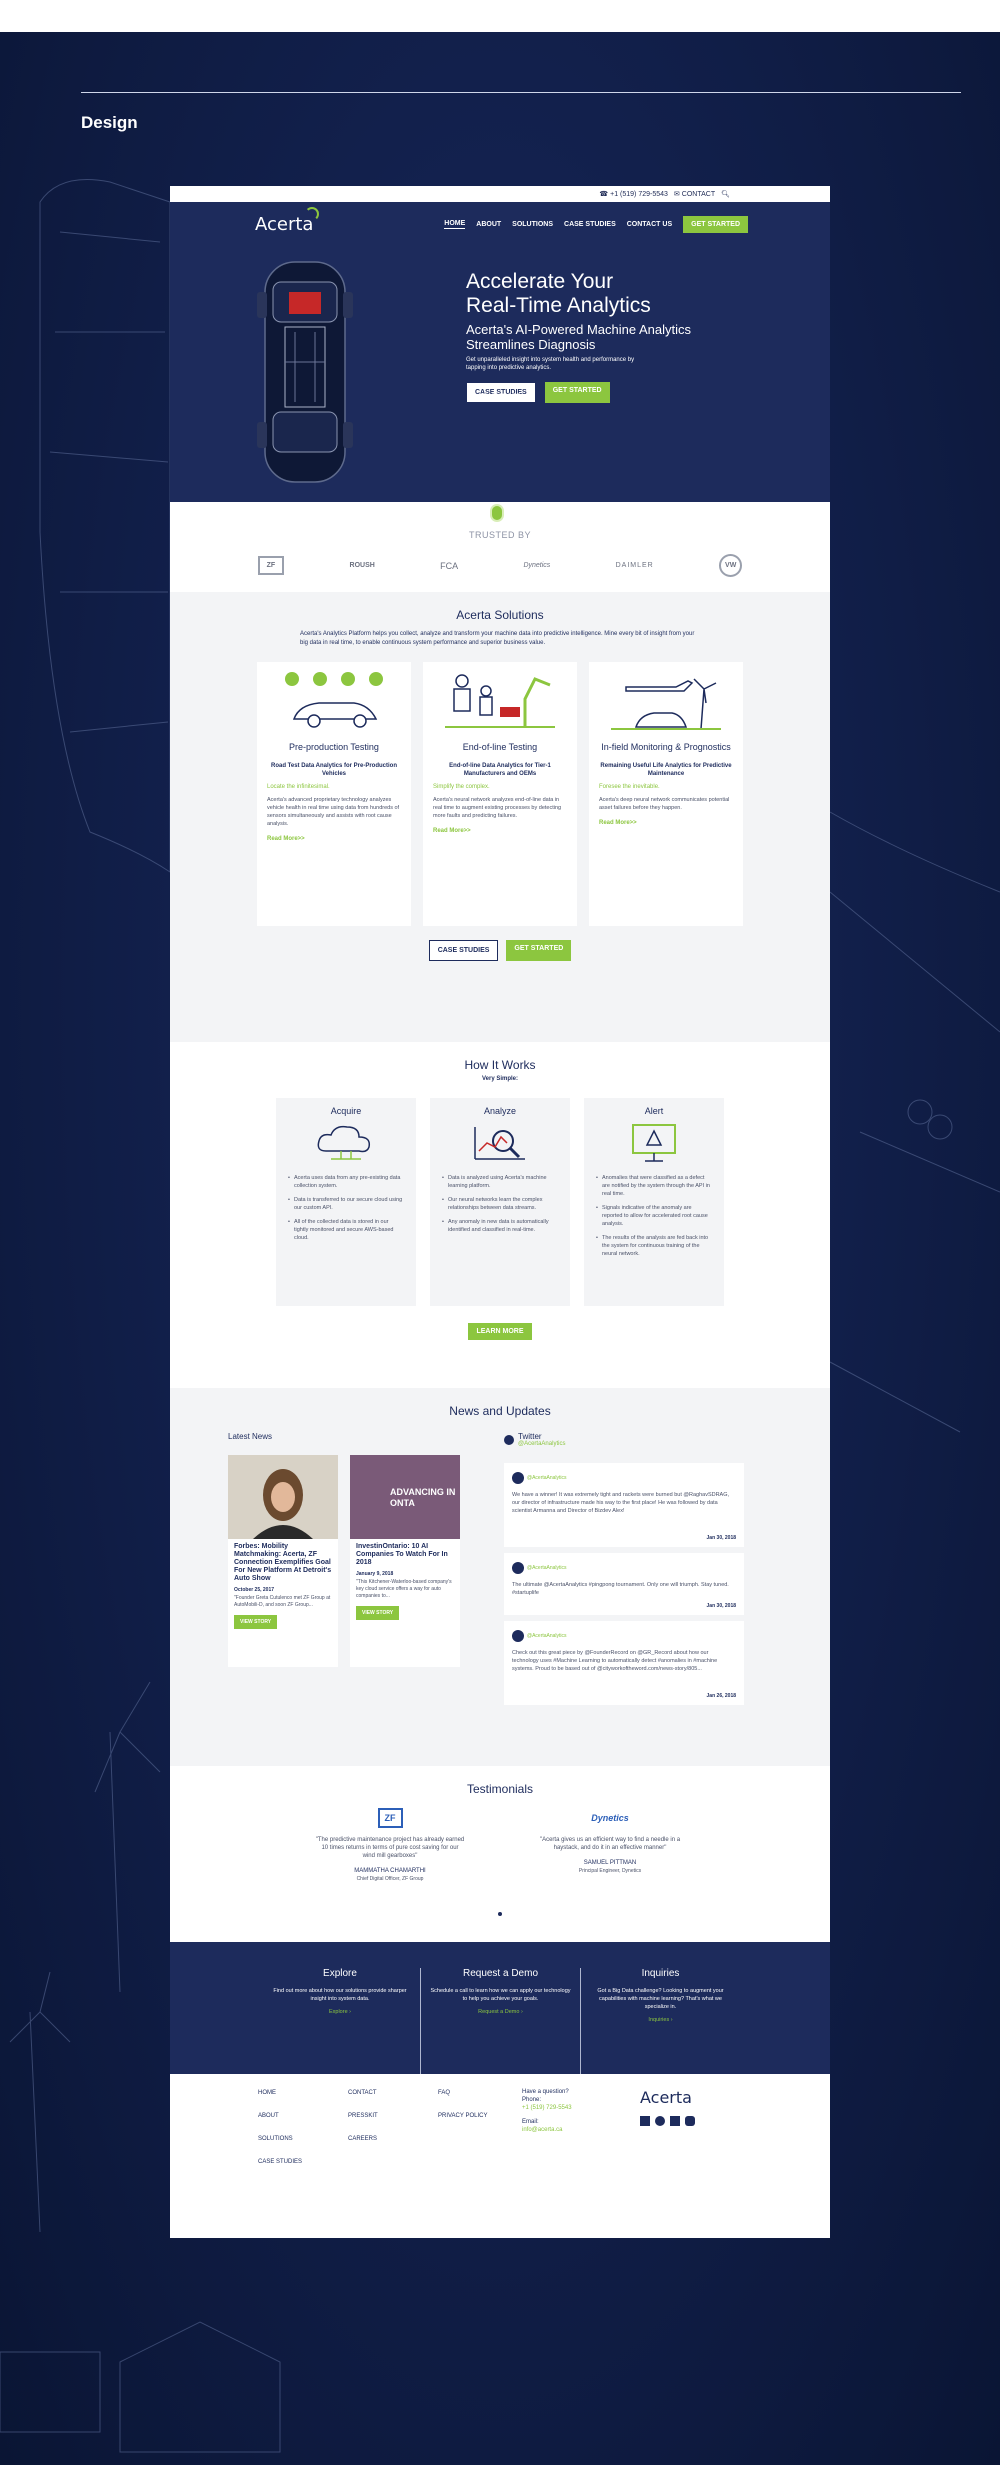 The height and width of the screenshot is (2465, 1000). What do you see at coordinates (539, 950) in the screenshot?
I see `solutions-get-started-button: GET STARTED` at bounding box center [539, 950].